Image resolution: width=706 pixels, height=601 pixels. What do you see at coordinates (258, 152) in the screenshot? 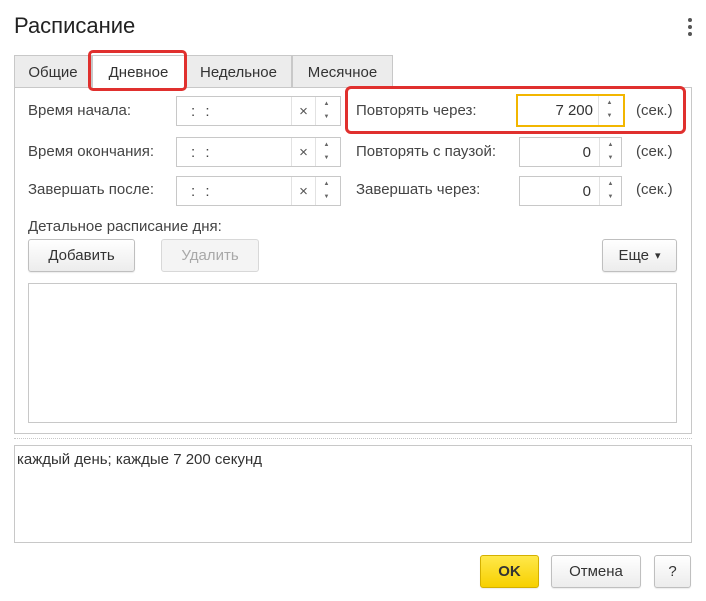
I see `end-time-field: : : × ▲ ▼` at bounding box center [258, 152].